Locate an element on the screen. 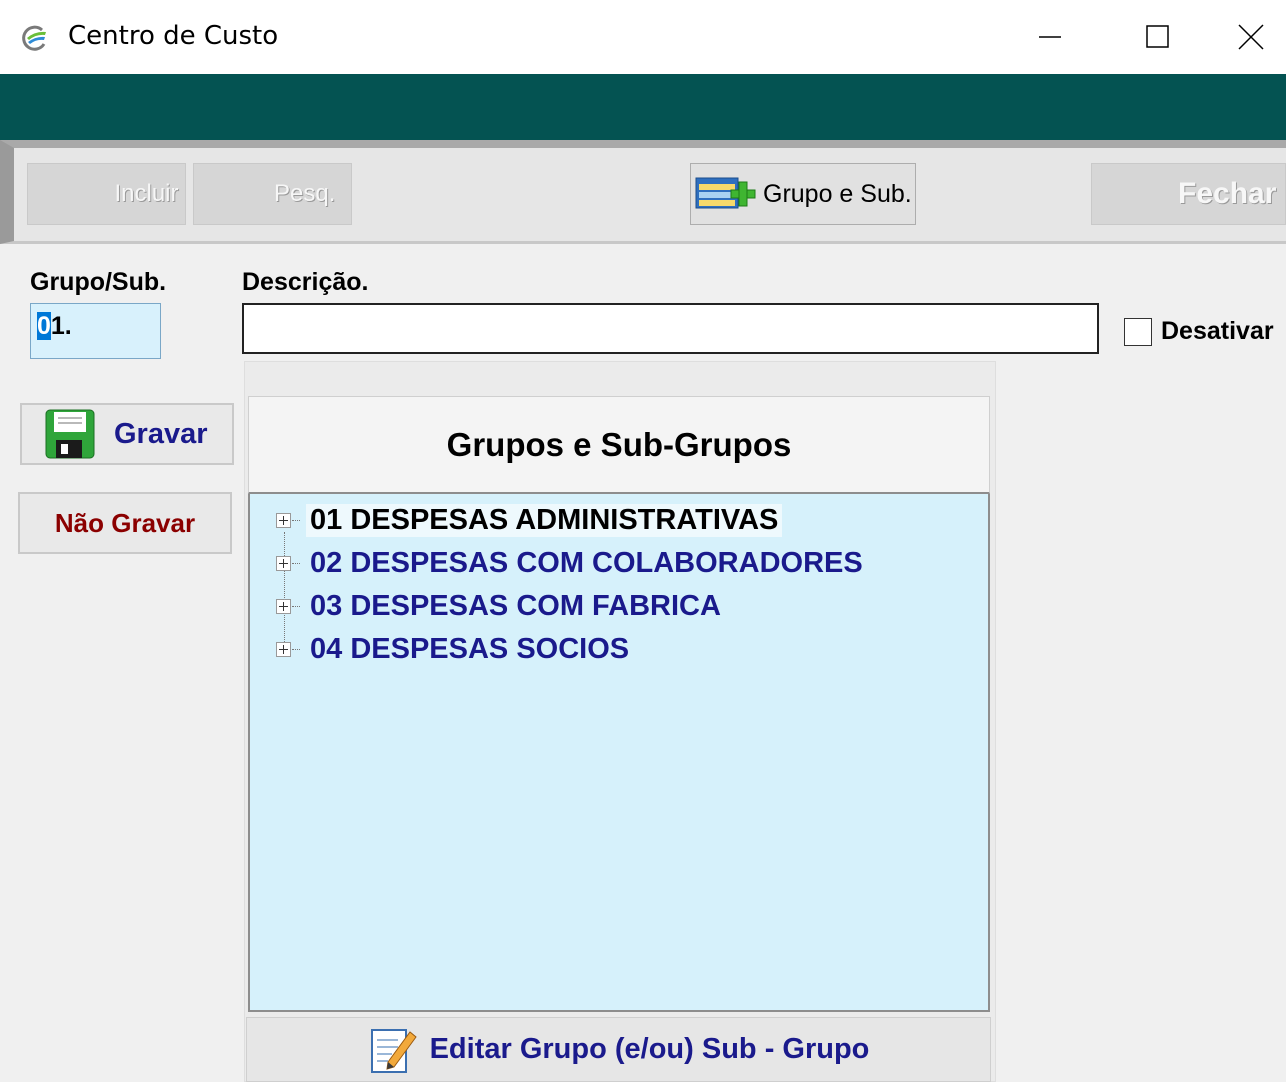  tree-panel-title: Grupos e Sub-Grupos is located at coordinates (619, 445).